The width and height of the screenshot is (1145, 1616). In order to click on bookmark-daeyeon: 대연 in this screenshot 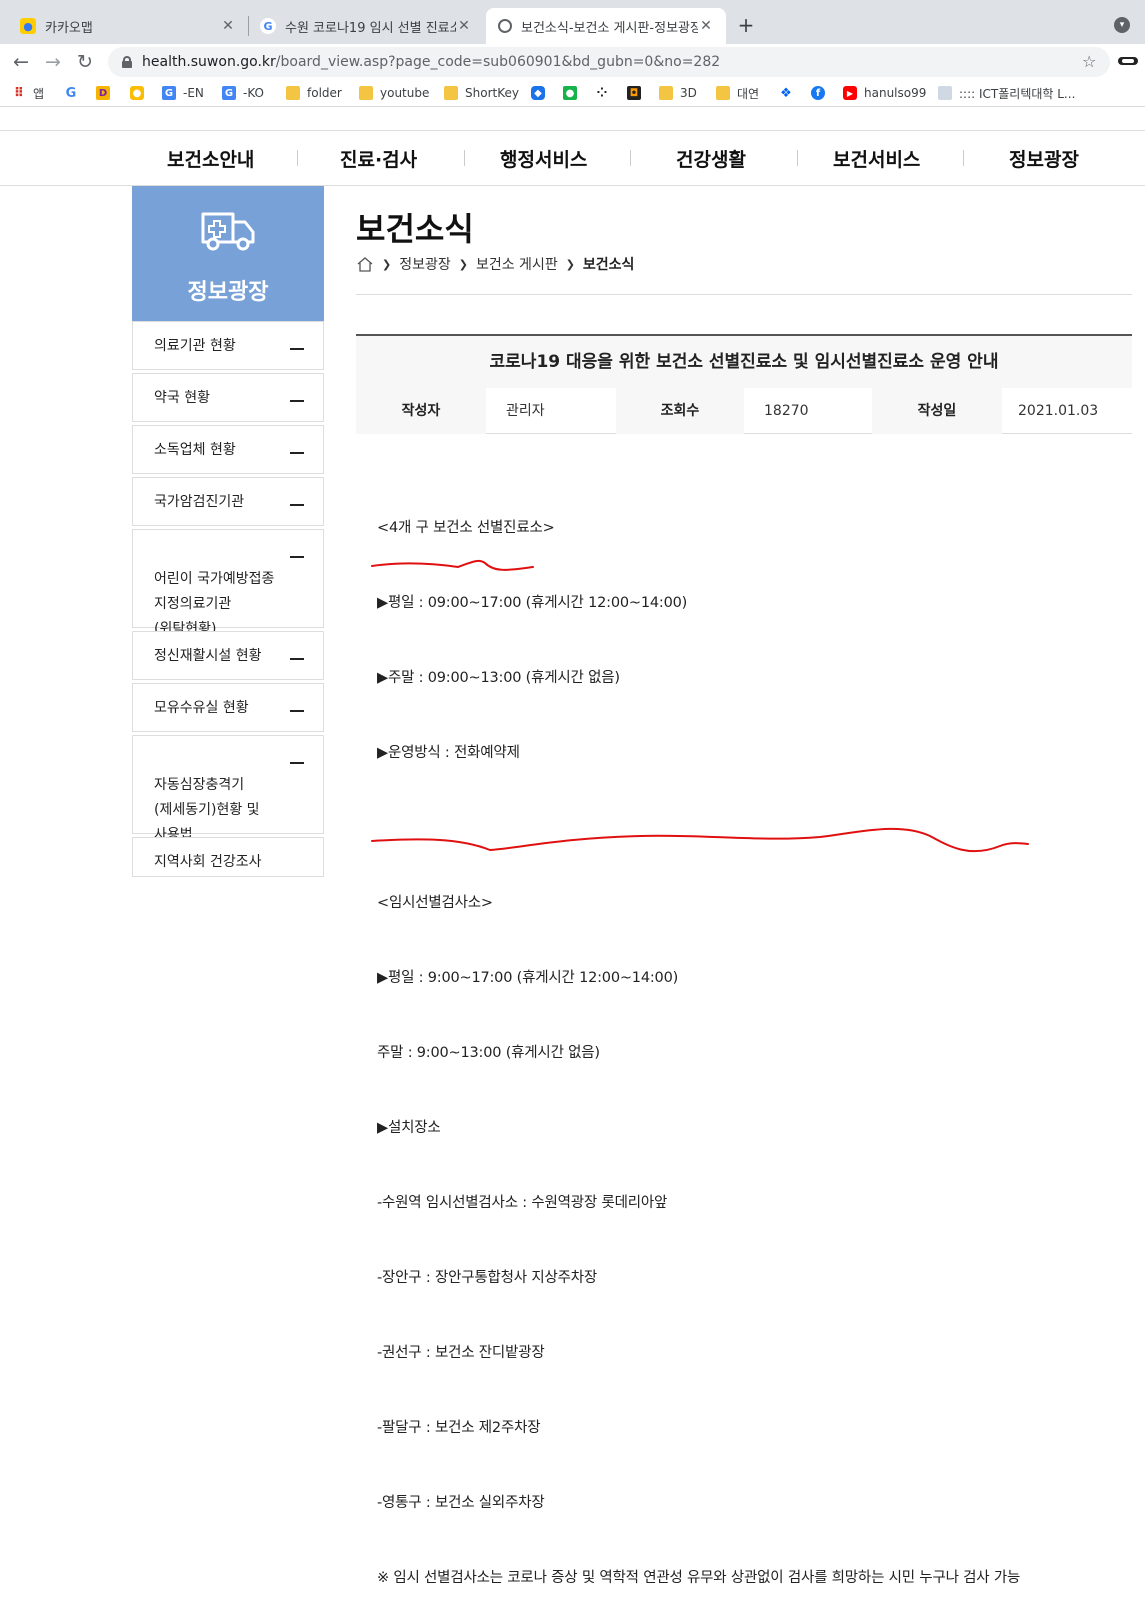, I will do `click(737, 93)`.